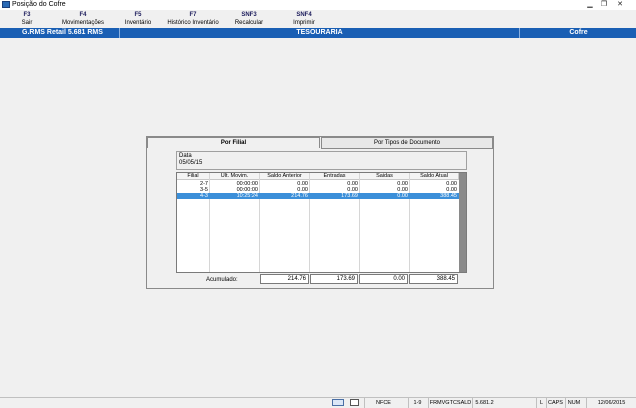 The image size is (636, 408). I want to click on cell-saldo-anterior: 214.76, so click(299, 196).